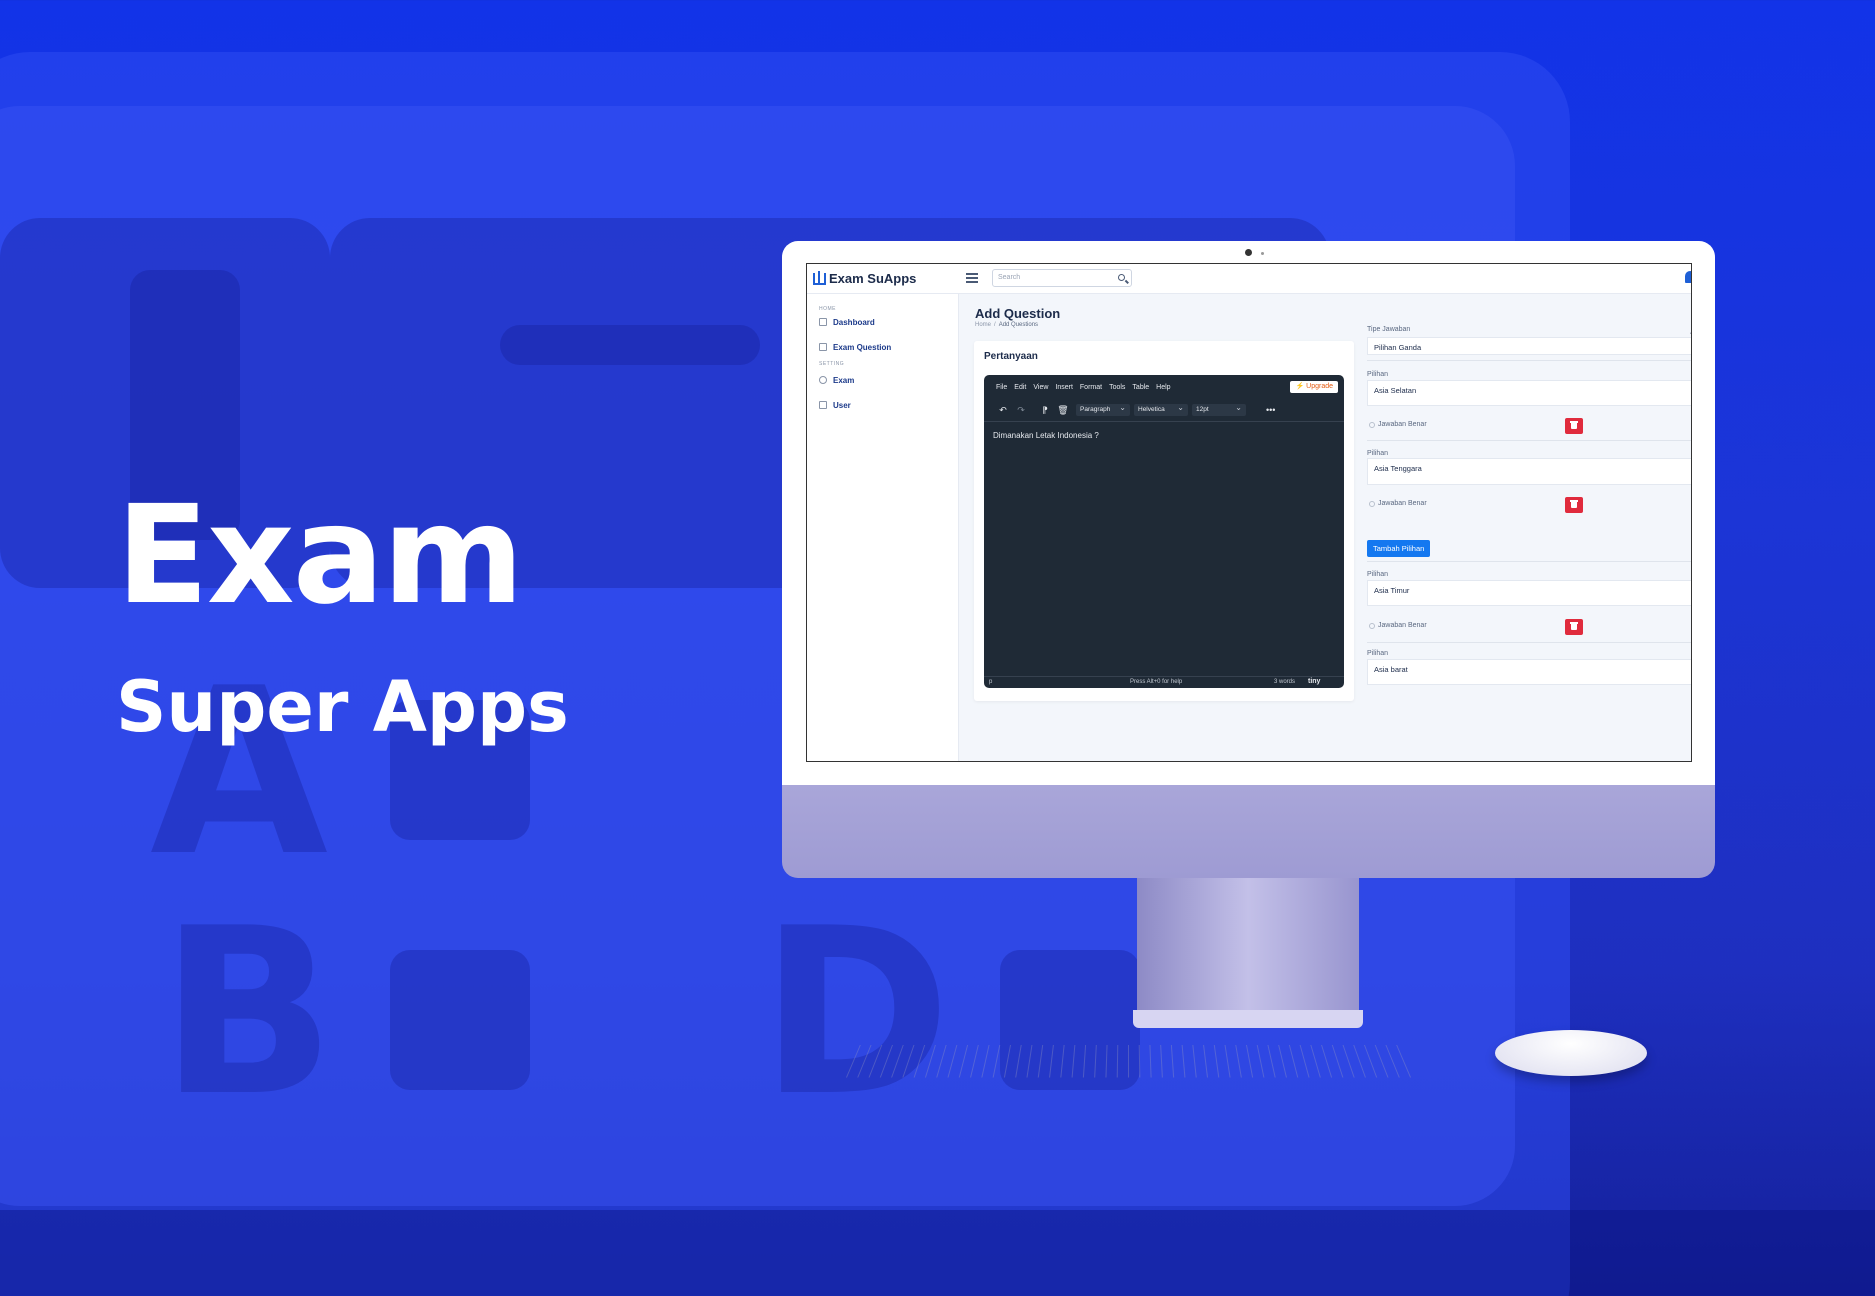  What do you see at coordinates (983, 325) in the screenshot?
I see `breadcrumb-home: Home` at bounding box center [983, 325].